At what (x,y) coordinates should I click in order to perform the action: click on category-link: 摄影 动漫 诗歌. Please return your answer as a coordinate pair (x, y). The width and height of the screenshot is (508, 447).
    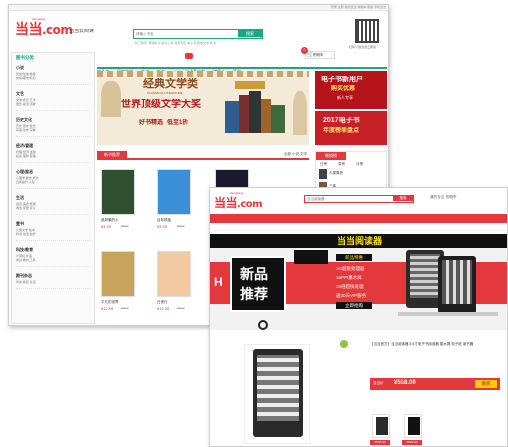
    Looking at the image, I should click on (53, 104).